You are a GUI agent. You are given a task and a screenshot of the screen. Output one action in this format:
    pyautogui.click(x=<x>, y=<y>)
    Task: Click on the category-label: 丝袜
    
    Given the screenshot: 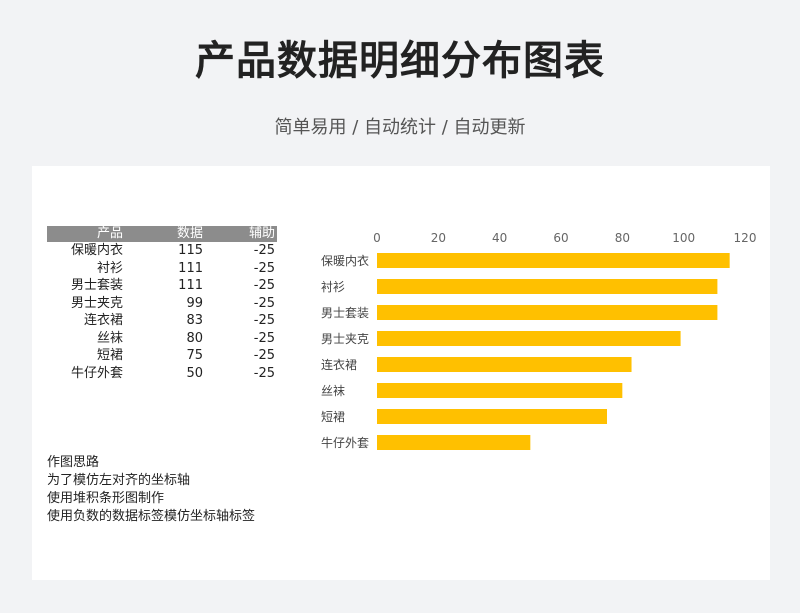 What is the action you would take?
    pyautogui.click(x=333, y=391)
    